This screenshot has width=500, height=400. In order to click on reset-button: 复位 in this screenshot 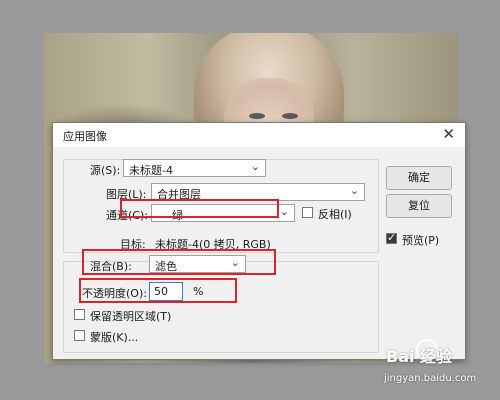, I will do `click(419, 206)`.